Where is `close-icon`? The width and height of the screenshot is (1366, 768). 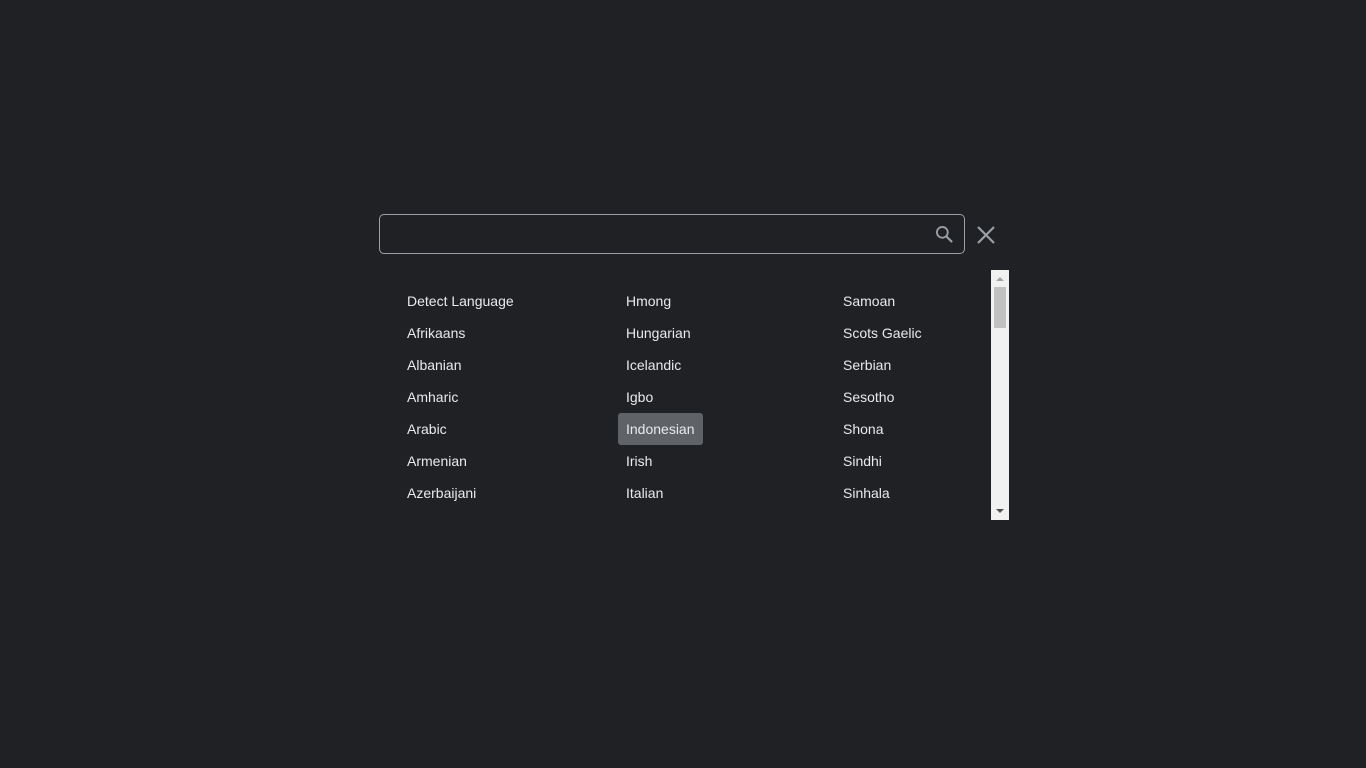
close-icon is located at coordinates (986, 235).